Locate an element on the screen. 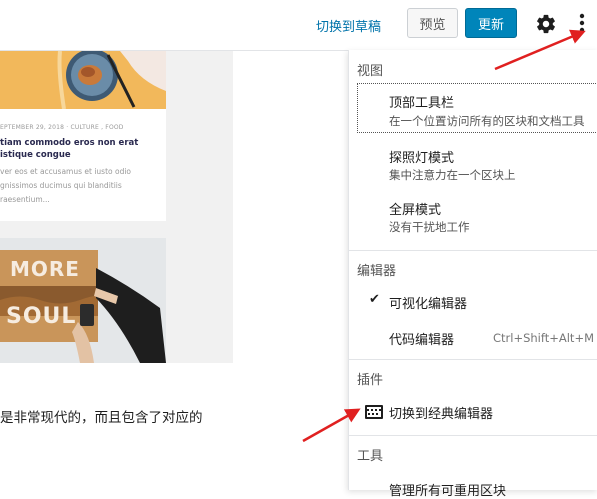 The height and width of the screenshot is (499, 597). arrow-to-more-menu is located at coordinates (540, 50).